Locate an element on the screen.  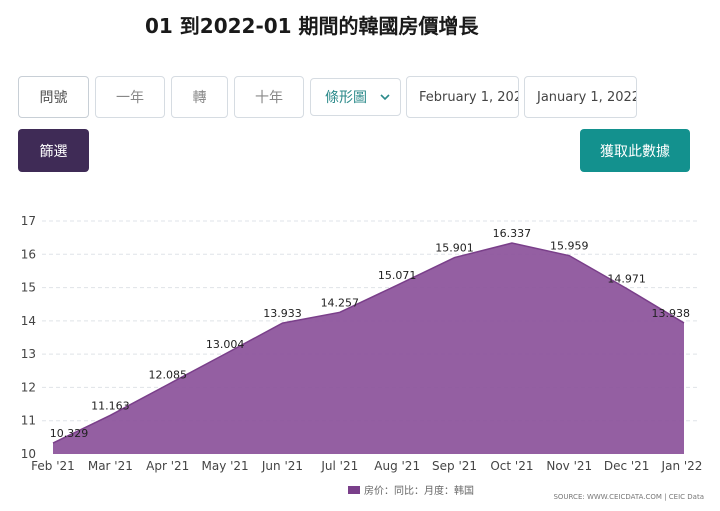
x-tick-label: Dec '21 is located at coordinates (627, 466).